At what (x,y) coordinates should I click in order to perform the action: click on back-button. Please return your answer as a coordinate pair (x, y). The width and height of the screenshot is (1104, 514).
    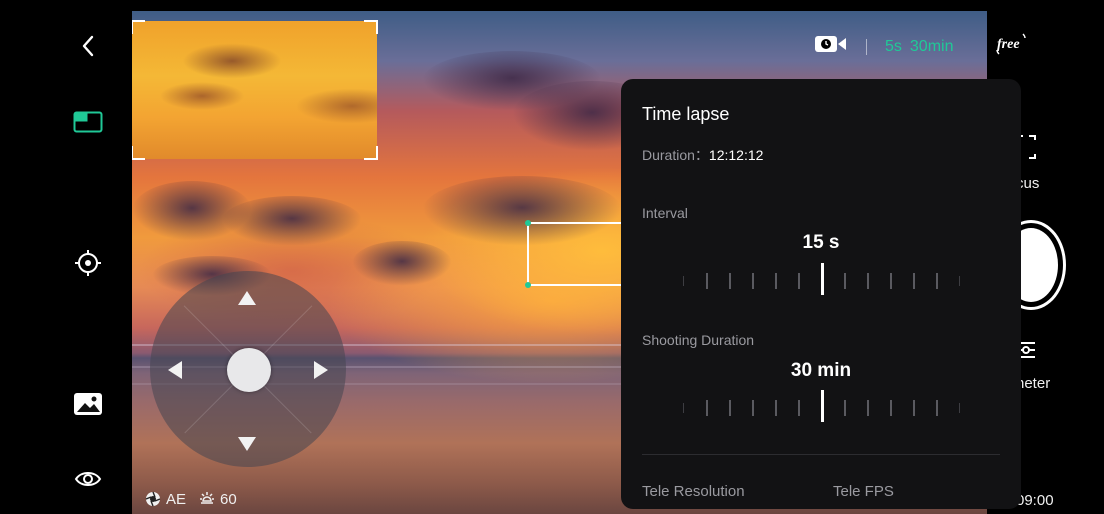
    Looking at the image, I should click on (88, 48).